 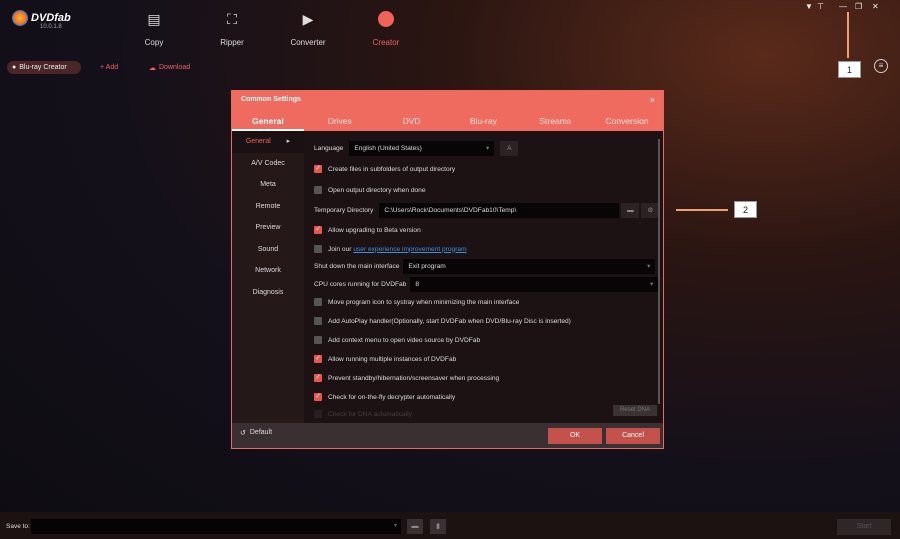 What do you see at coordinates (154, 18) in the screenshot?
I see `copy-icon: ▤` at bounding box center [154, 18].